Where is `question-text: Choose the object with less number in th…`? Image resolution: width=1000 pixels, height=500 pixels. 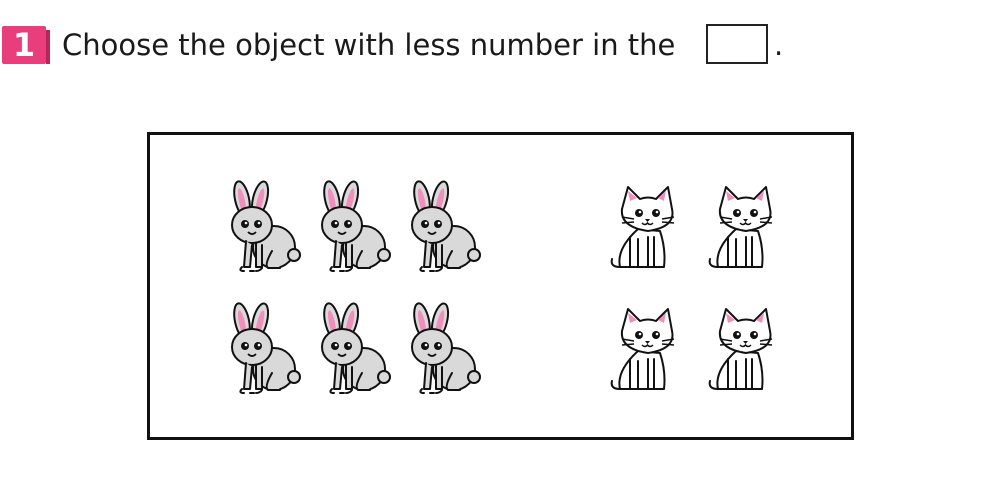 question-text: Choose the object with less number in th… is located at coordinates (369, 45).